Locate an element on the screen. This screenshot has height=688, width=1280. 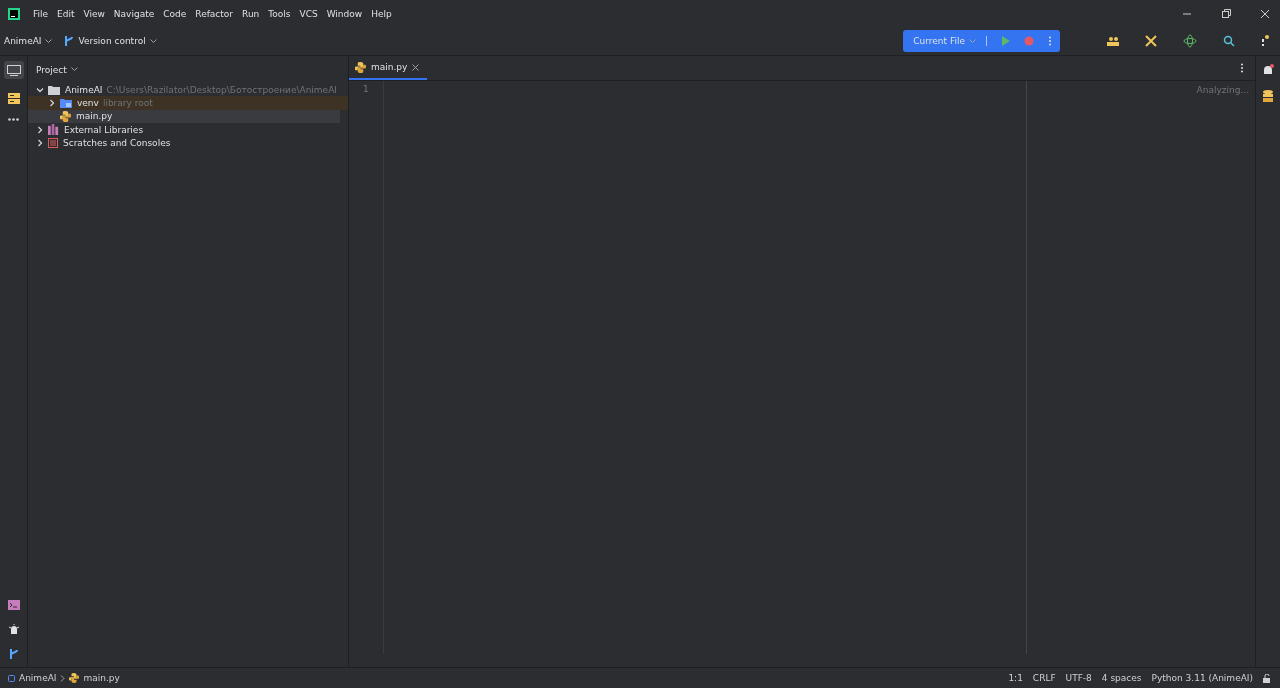
module-icon is located at coordinates (11, 678).